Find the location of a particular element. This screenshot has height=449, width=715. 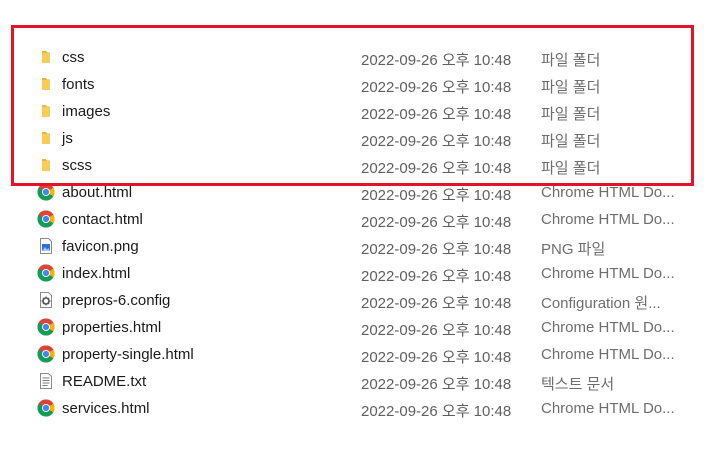

file-row-readme-txt: README.txt 2022-09-26 오후 10:48 텍스트 문서 is located at coordinates (357, 381).